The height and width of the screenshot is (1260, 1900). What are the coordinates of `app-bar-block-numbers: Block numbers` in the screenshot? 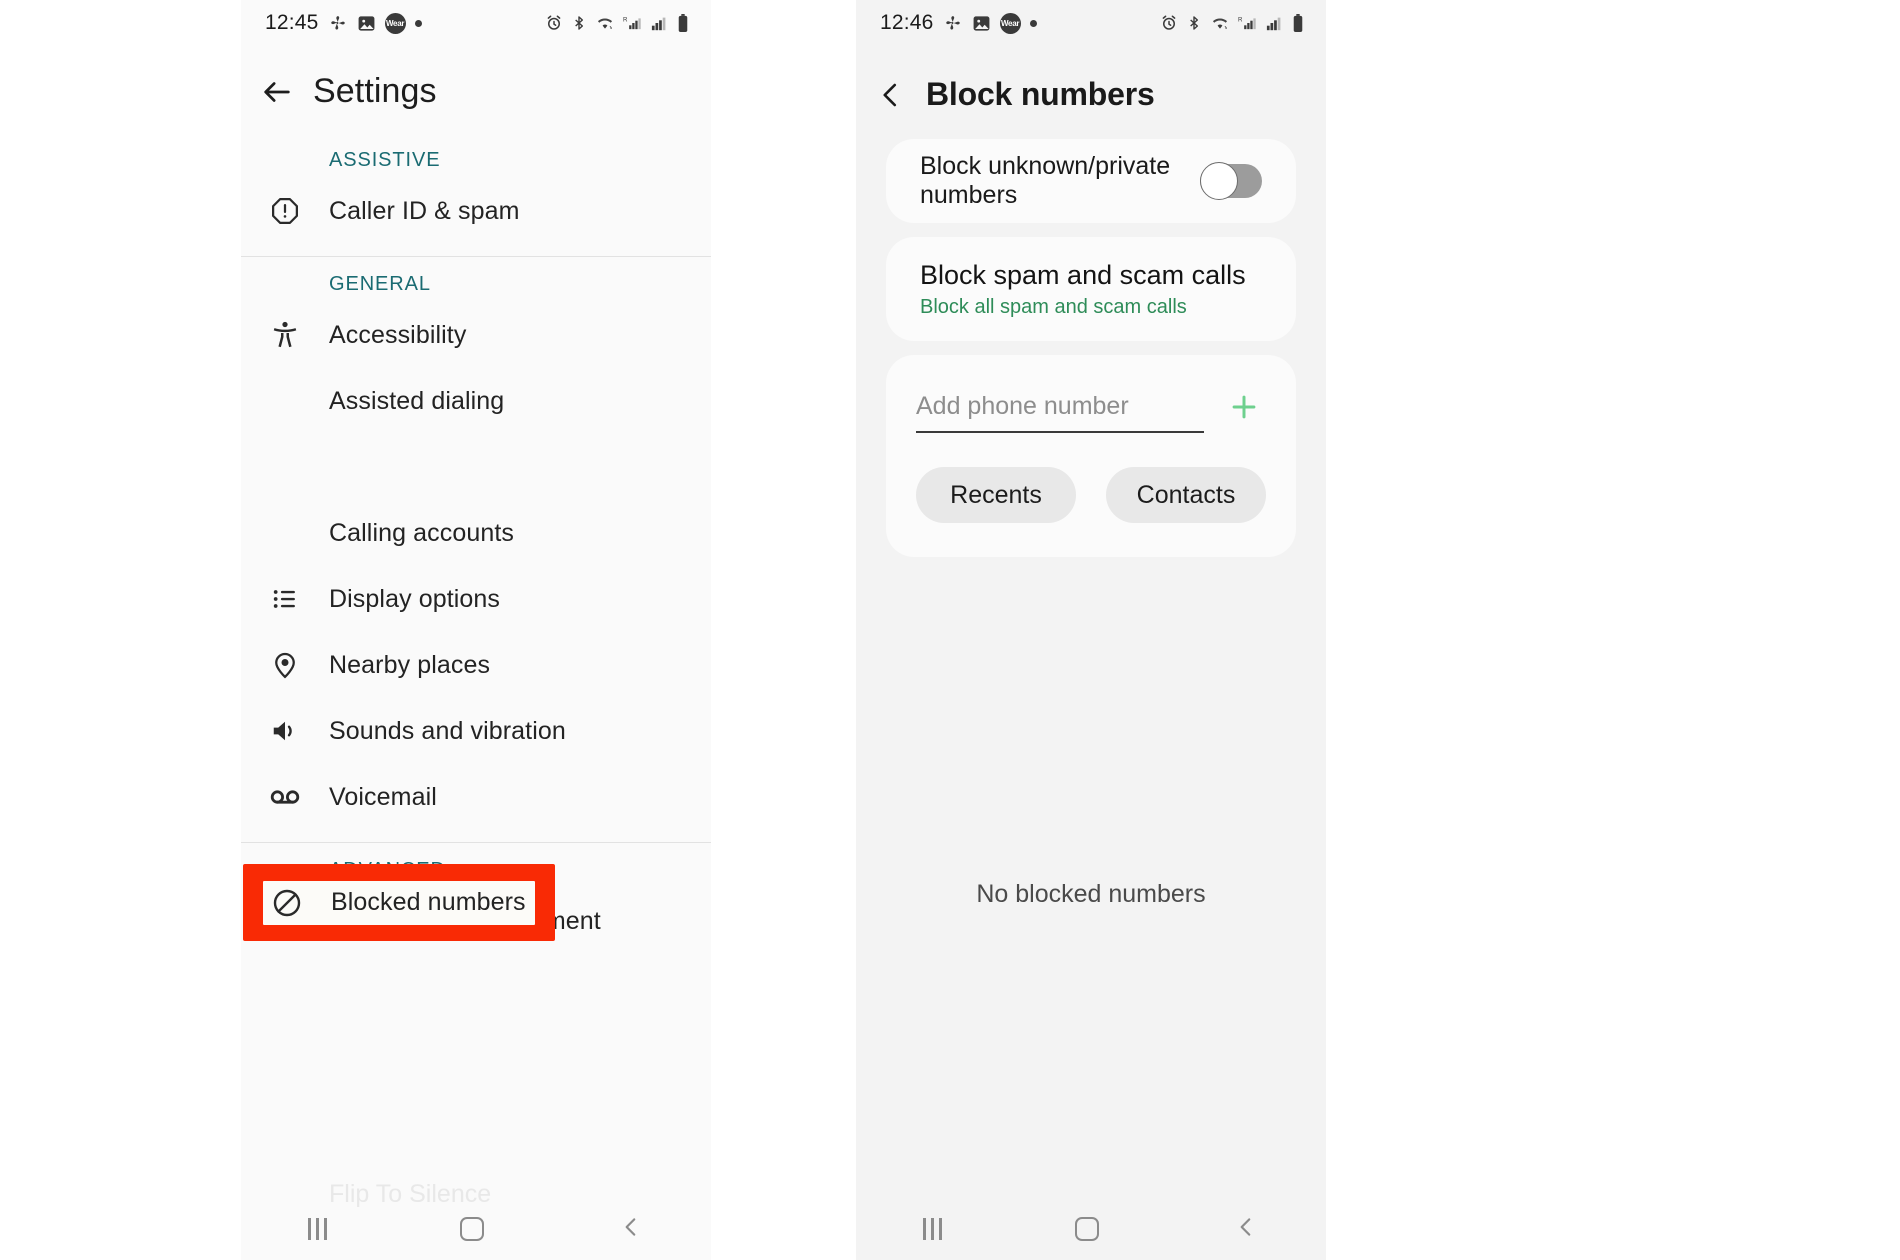 It's located at (1091, 92).